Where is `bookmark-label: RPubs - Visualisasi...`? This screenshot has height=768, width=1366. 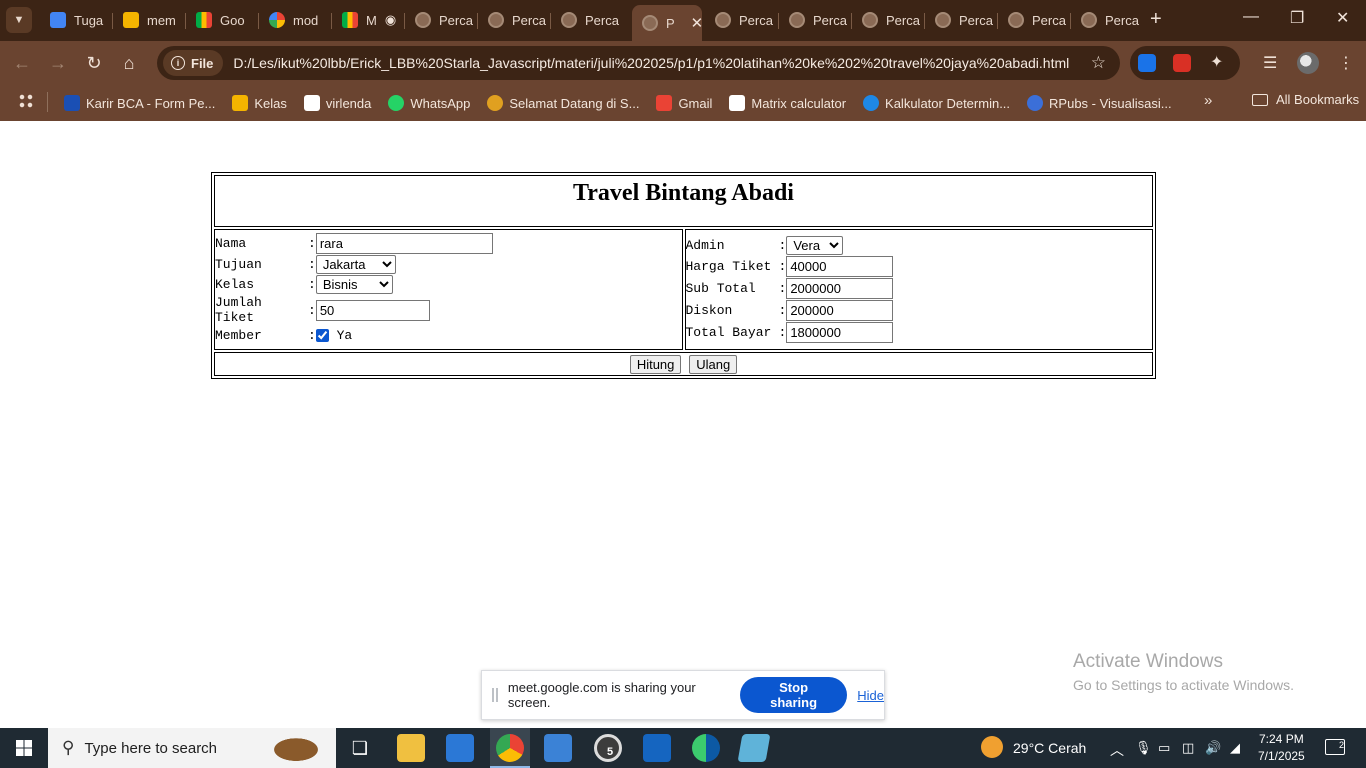
bookmark-label: RPubs - Visualisasi... is located at coordinates (1110, 103).